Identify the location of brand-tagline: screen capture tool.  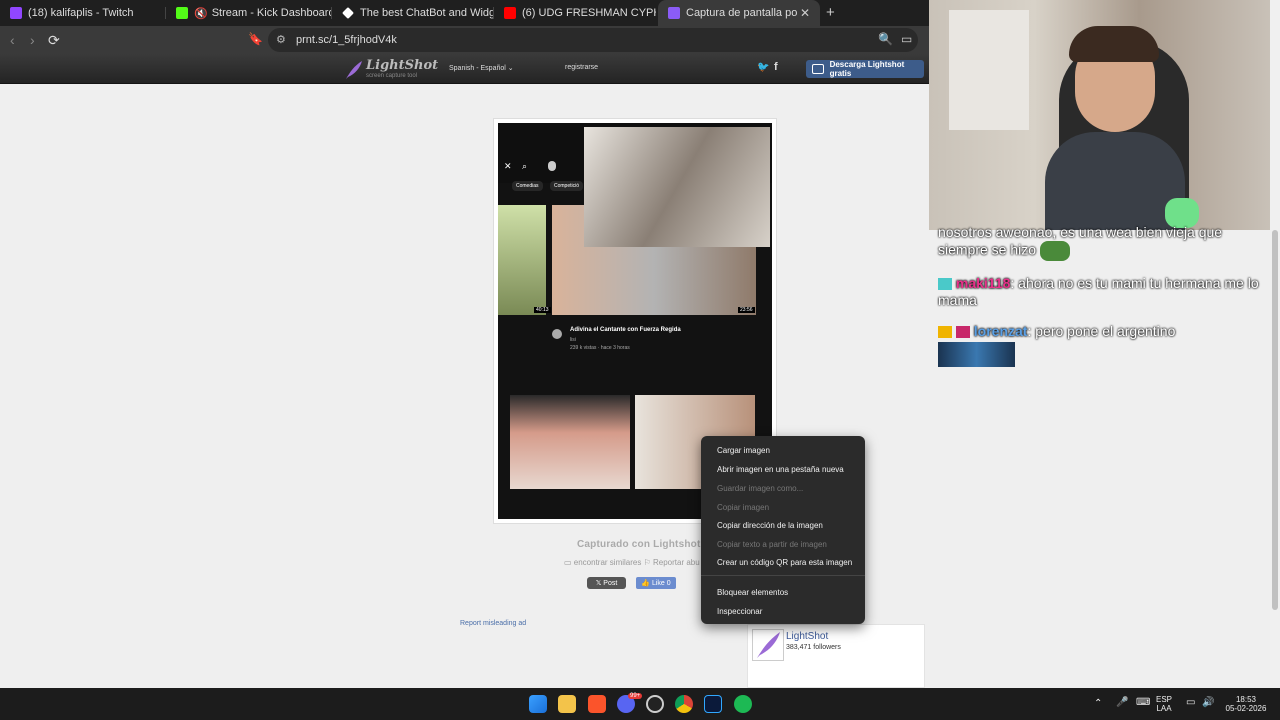
(392, 76).